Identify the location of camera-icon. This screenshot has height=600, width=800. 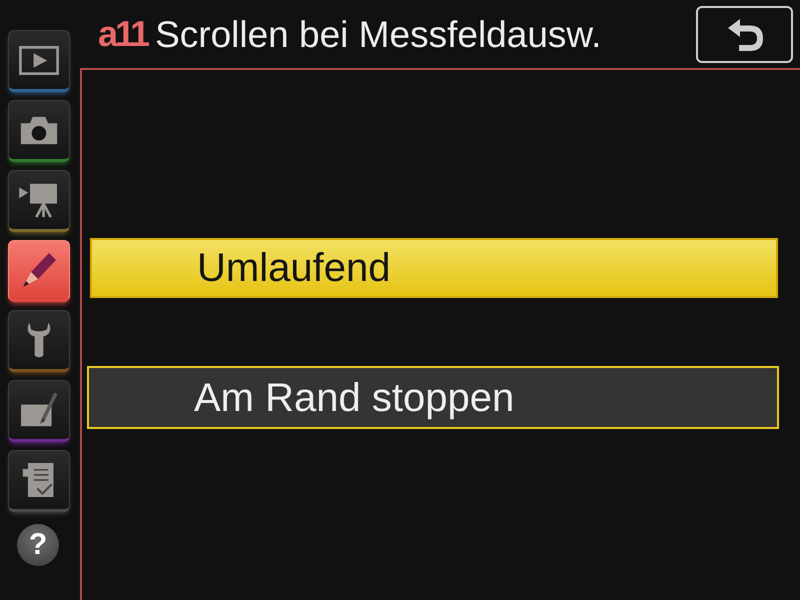
(39, 130).